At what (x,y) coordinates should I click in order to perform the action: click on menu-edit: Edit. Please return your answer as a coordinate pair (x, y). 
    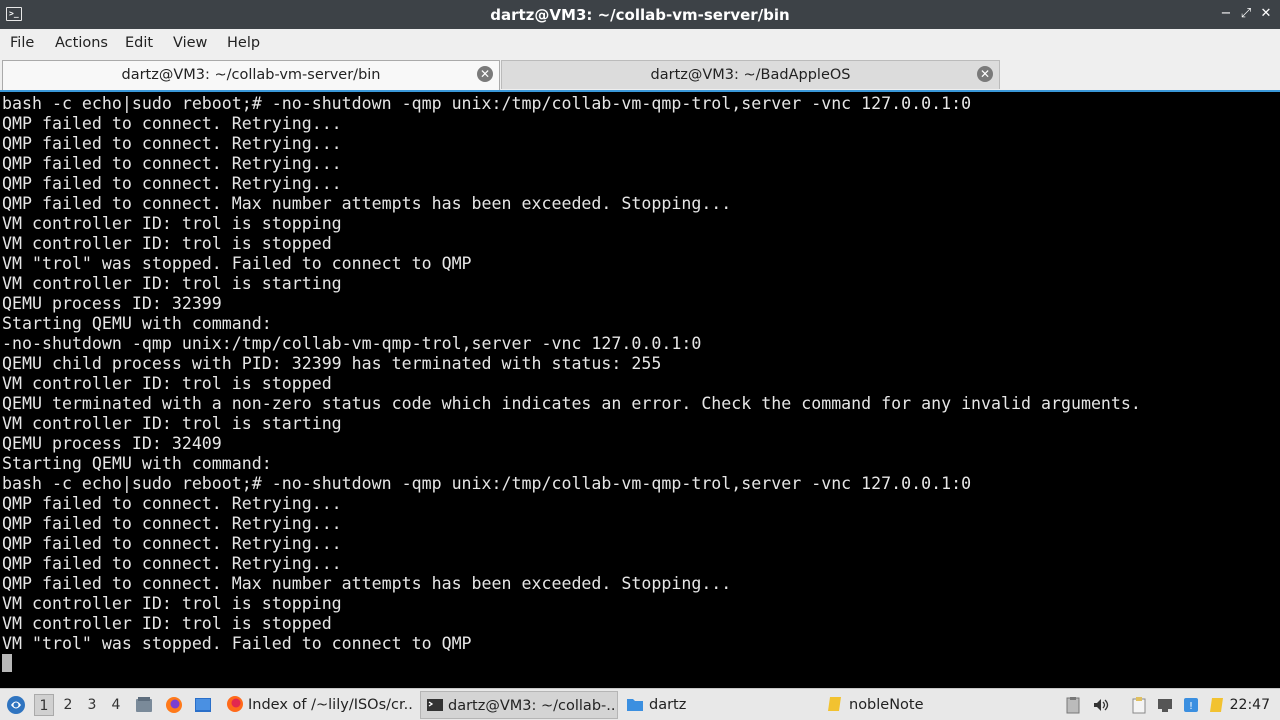
    Looking at the image, I should click on (139, 43).